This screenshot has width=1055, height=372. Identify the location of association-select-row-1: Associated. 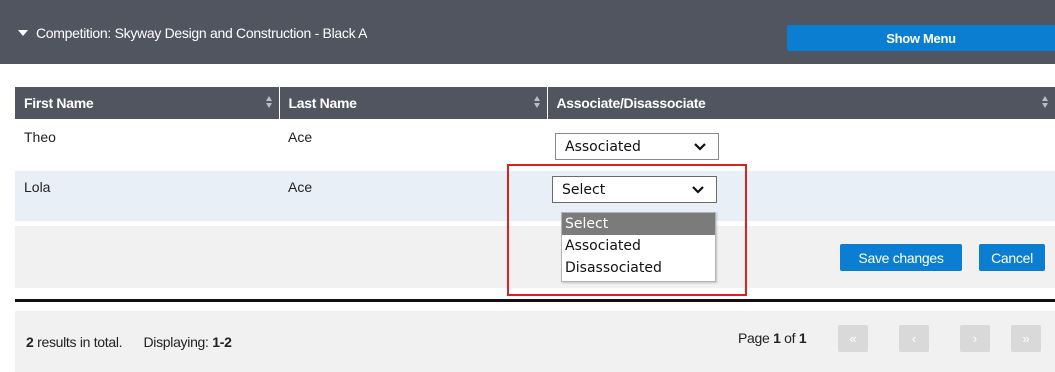
(637, 146).